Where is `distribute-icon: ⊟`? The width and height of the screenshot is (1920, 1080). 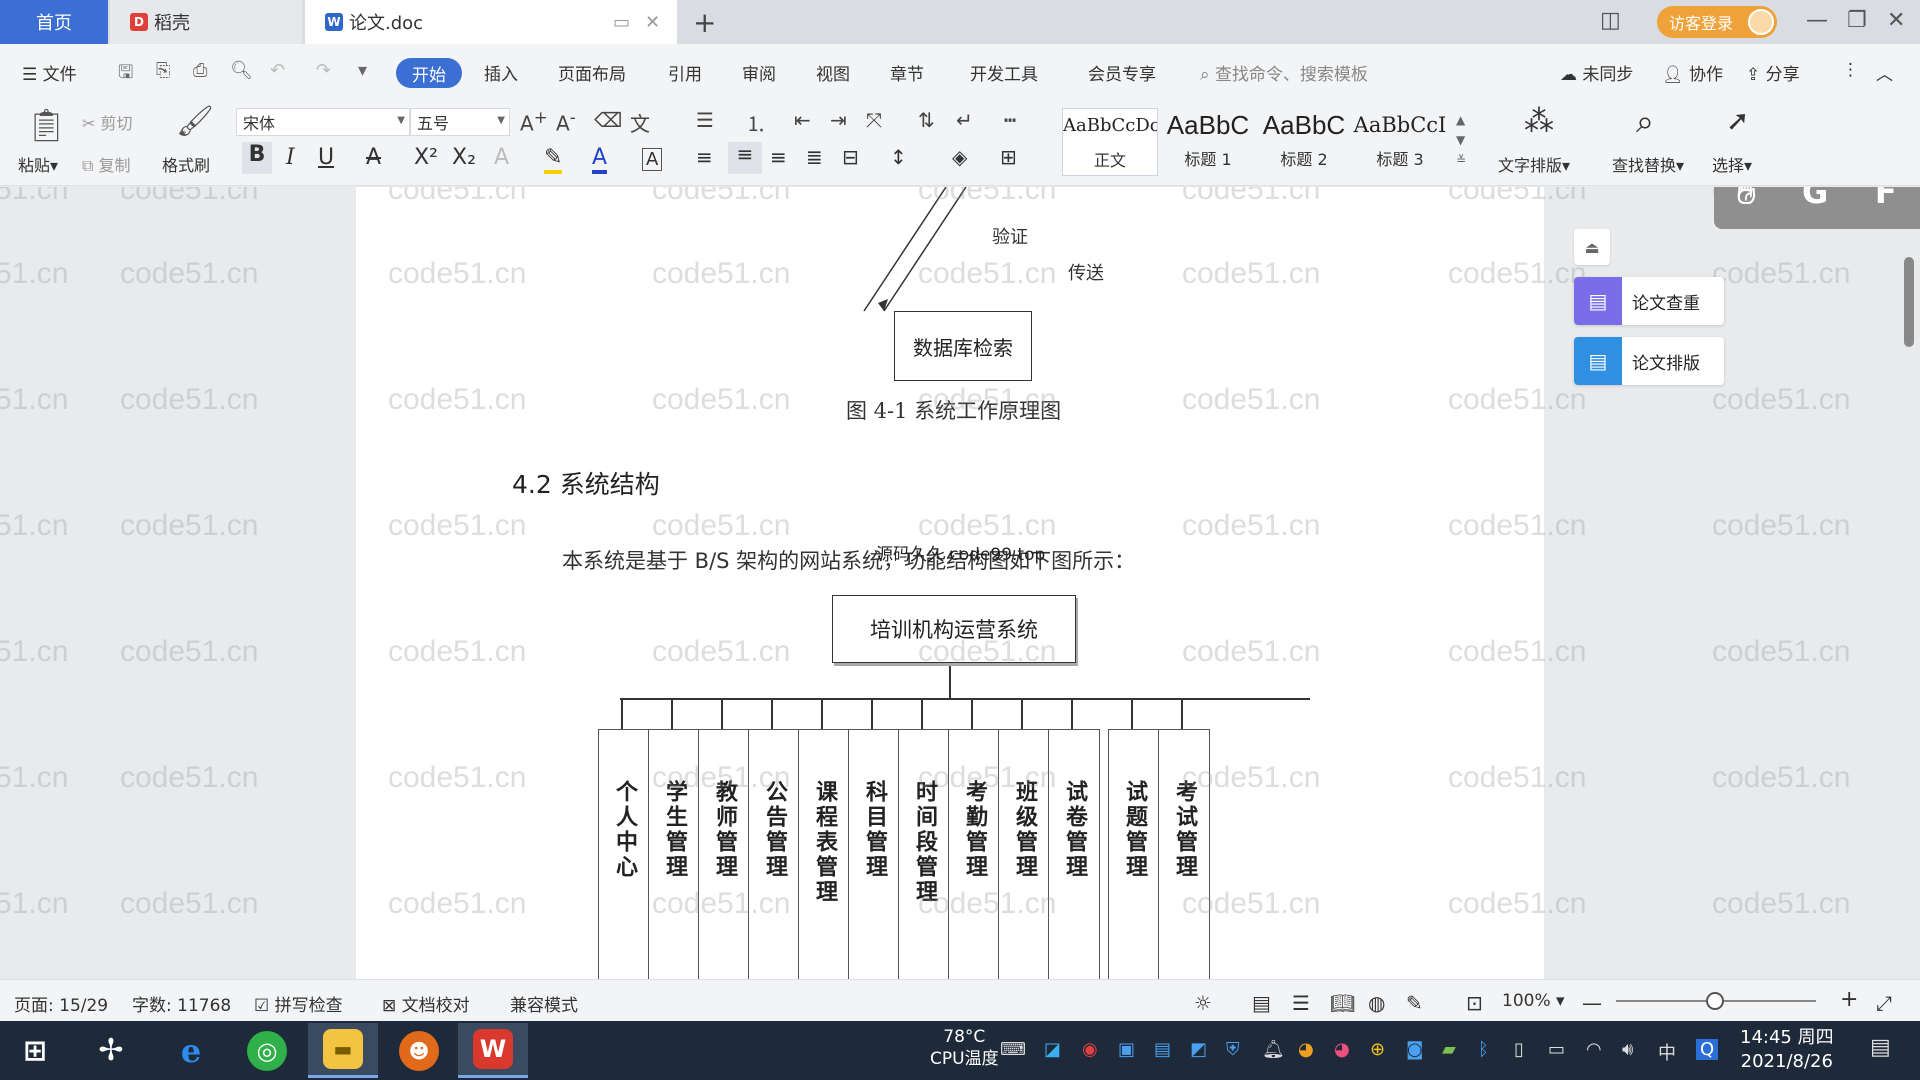
distribute-icon: ⊟ is located at coordinates (850, 157).